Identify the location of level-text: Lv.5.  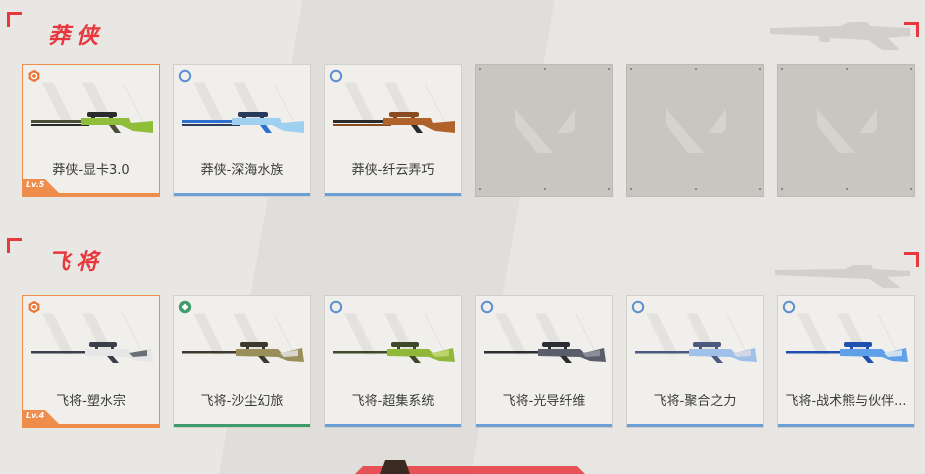
(35, 184).